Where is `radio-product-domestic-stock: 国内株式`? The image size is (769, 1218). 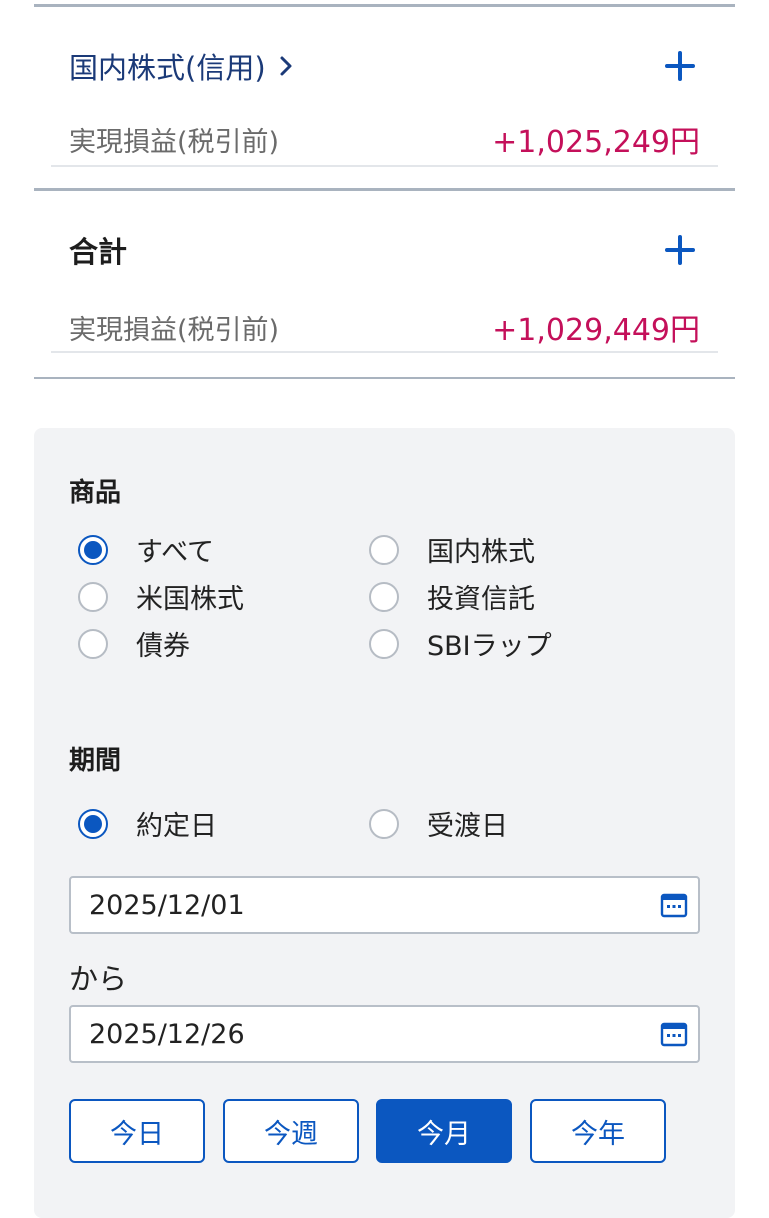
radio-product-domestic-stock: 国内株式 is located at coordinates (452, 549).